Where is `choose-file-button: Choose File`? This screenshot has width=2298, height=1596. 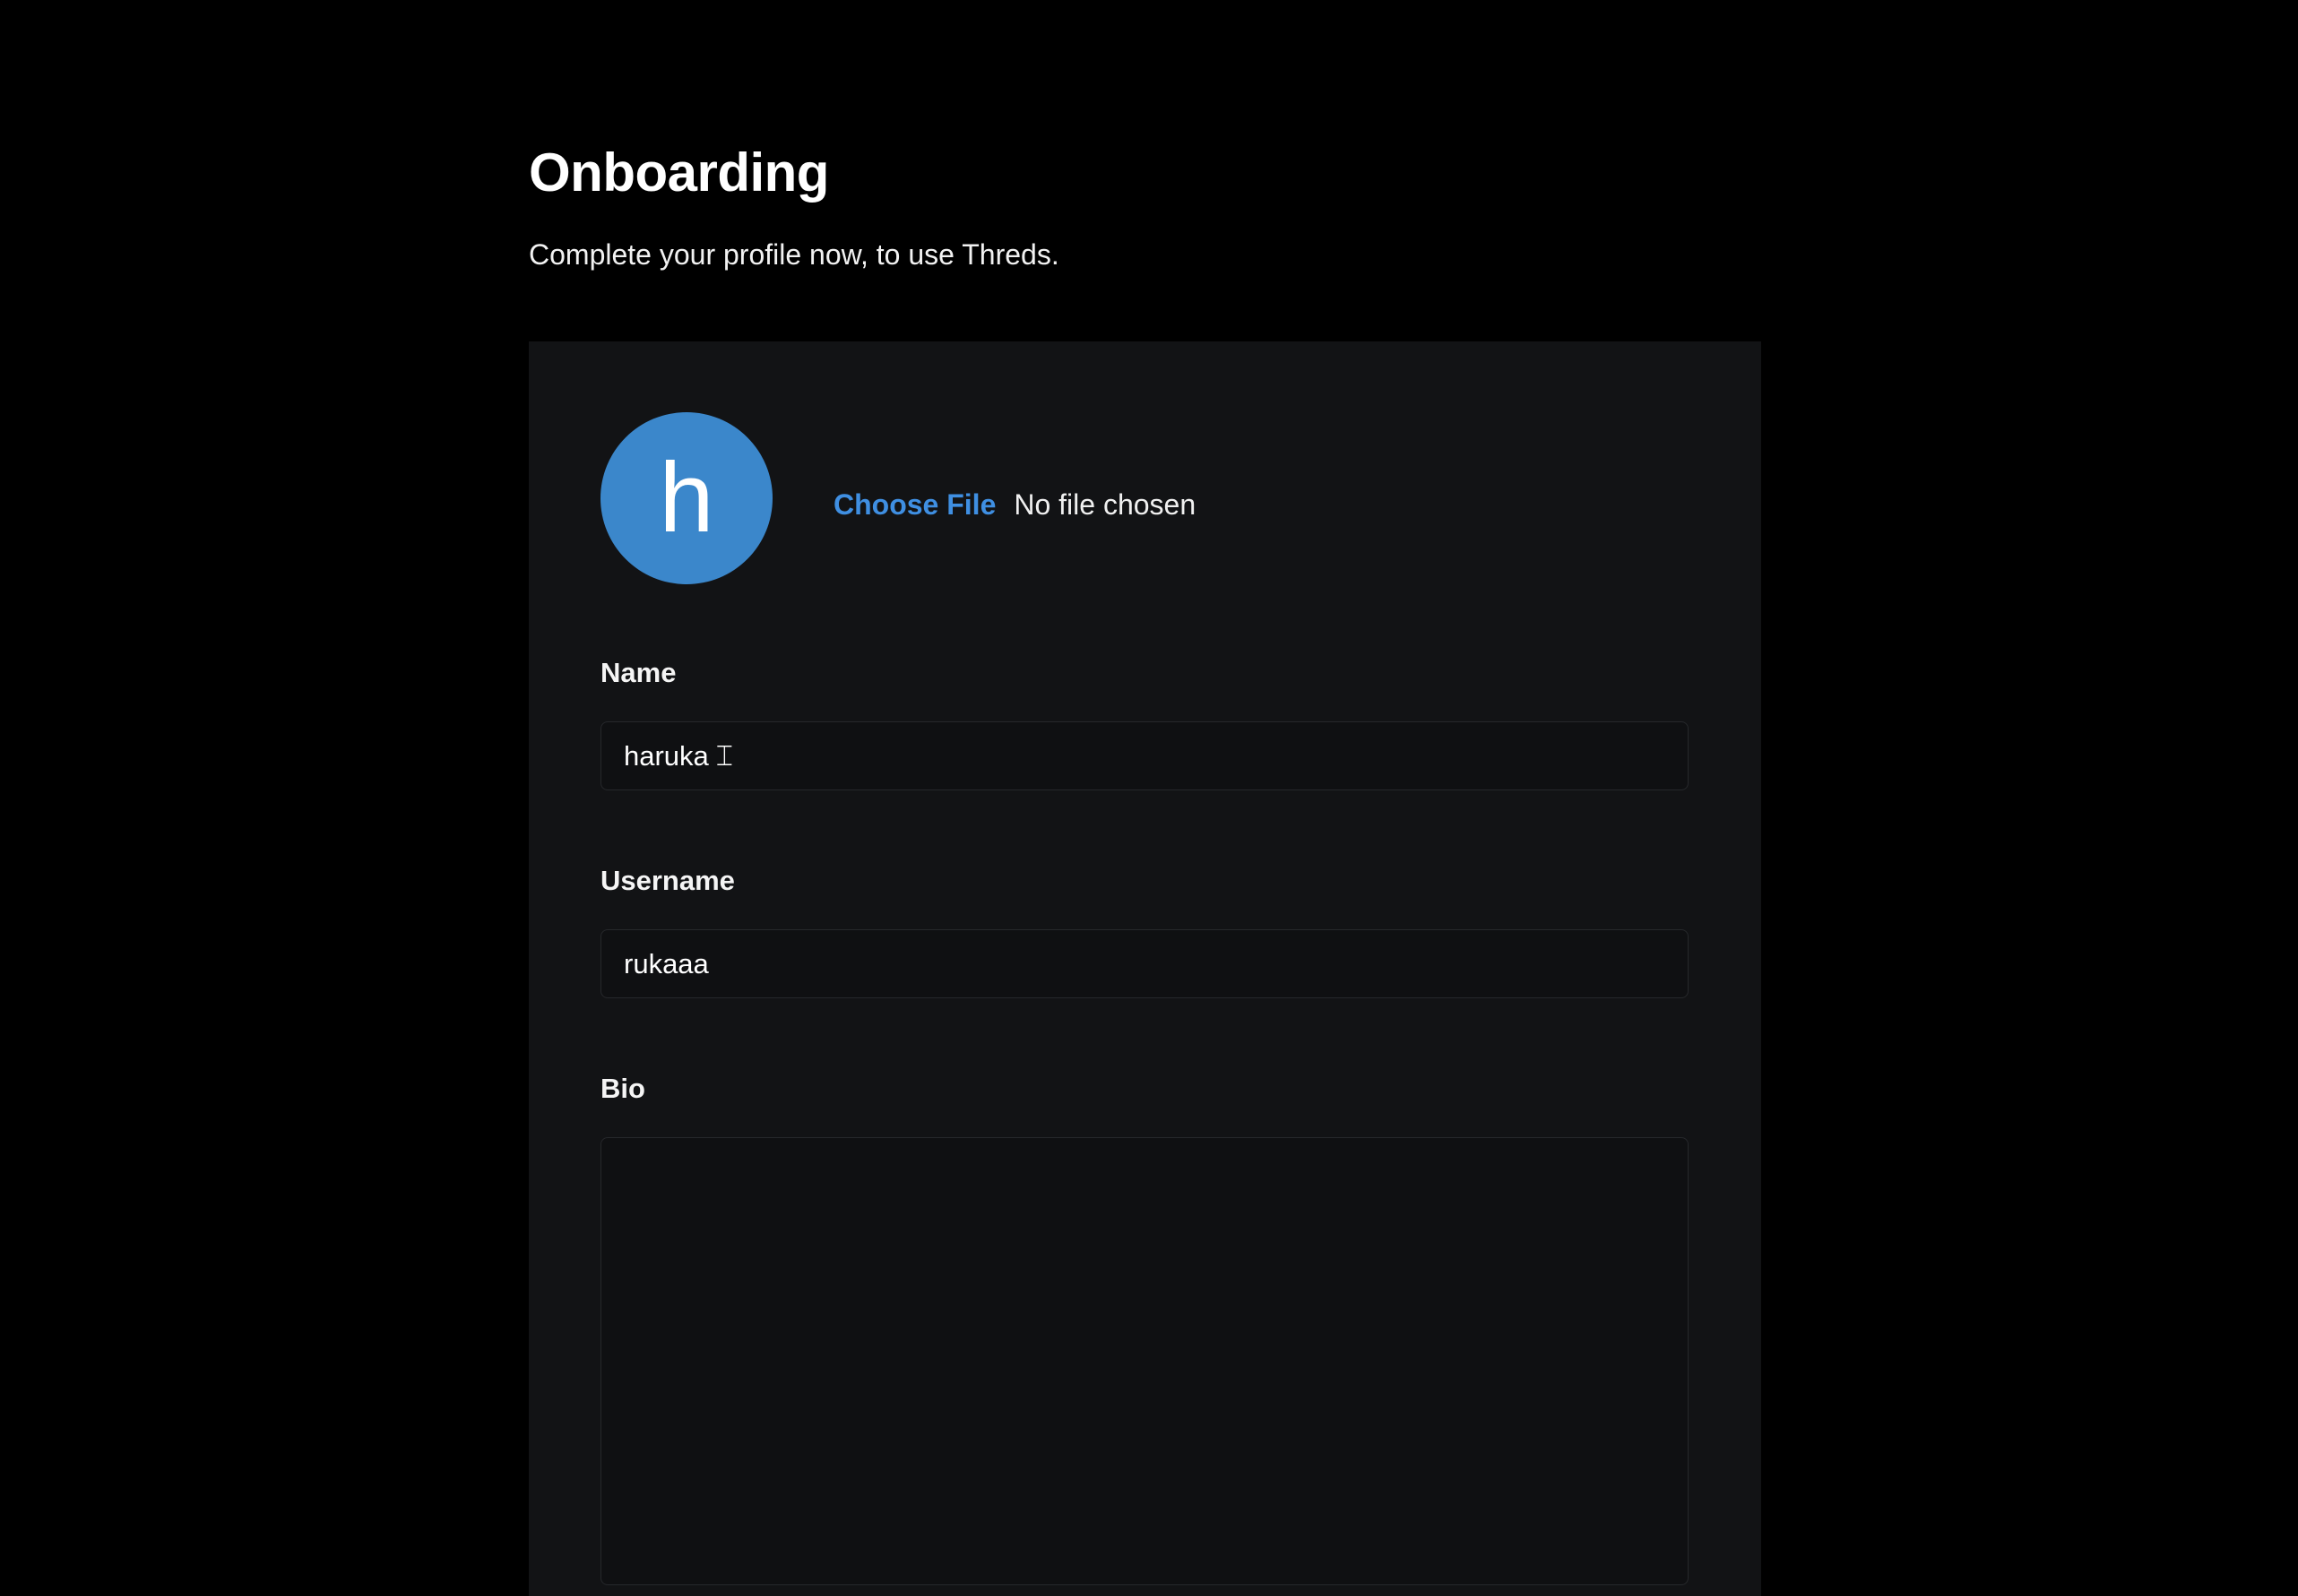 choose-file-button: Choose File is located at coordinates (915, 505).